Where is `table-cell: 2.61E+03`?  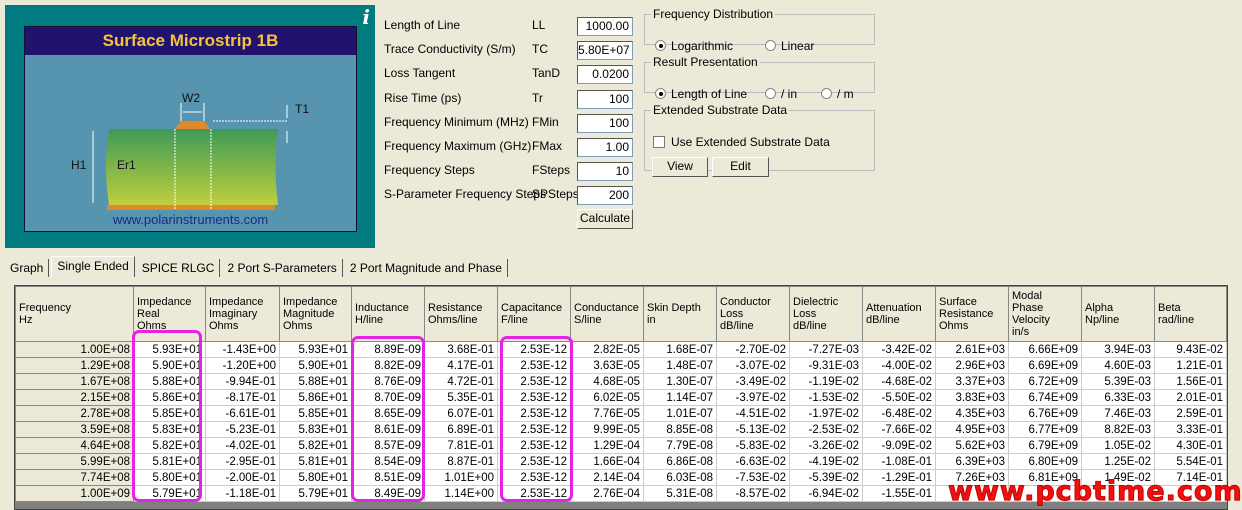 table-cell: 2.61E+03 is located at coordinates (972, 349).